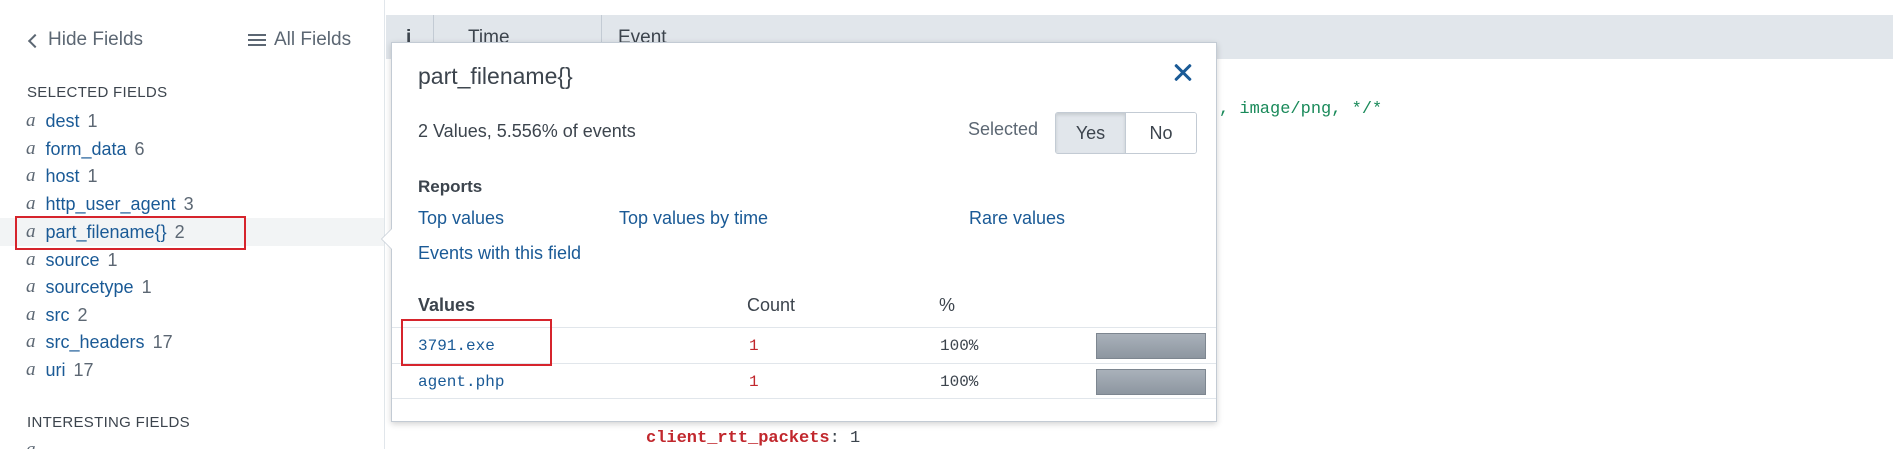  Describe the element at coordinates (461, 218) in the screenshot. I see `top-values-link: Top values` at that location.